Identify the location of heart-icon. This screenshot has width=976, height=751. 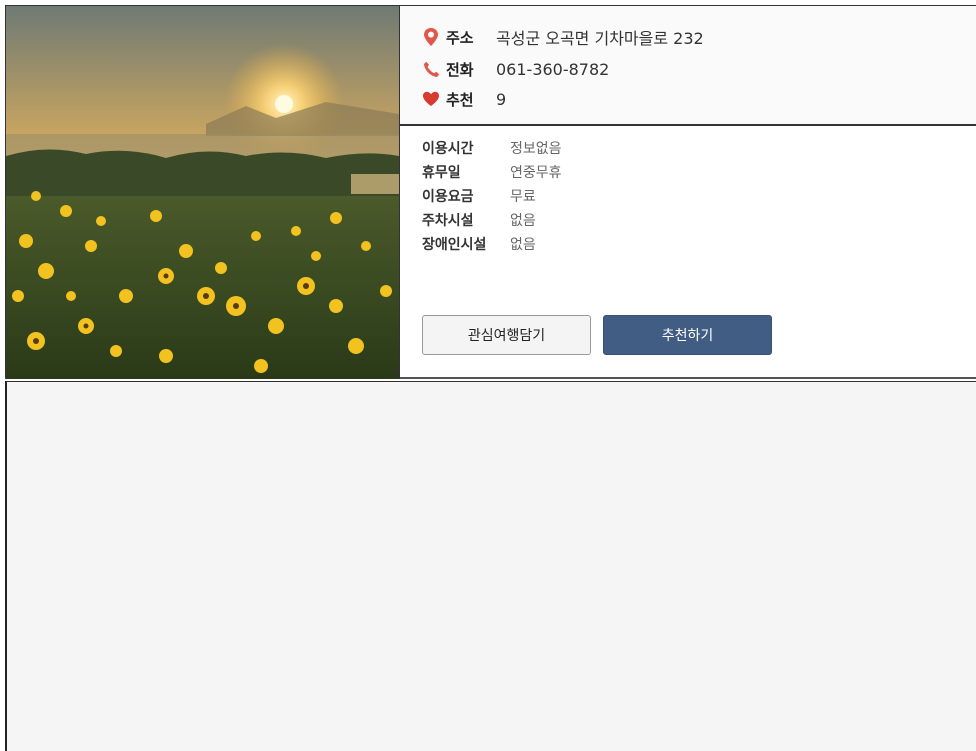
(431, 99).